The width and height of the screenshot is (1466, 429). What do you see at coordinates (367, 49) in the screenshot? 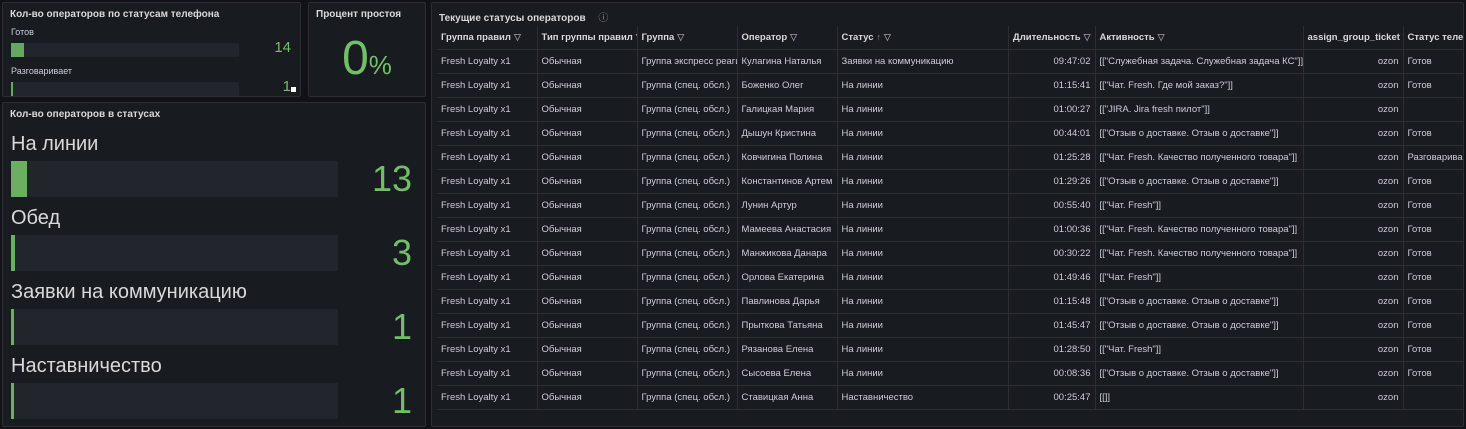
I see `idle-percent-panel: Процент простоя 0%` at bounding box center [367, 49].